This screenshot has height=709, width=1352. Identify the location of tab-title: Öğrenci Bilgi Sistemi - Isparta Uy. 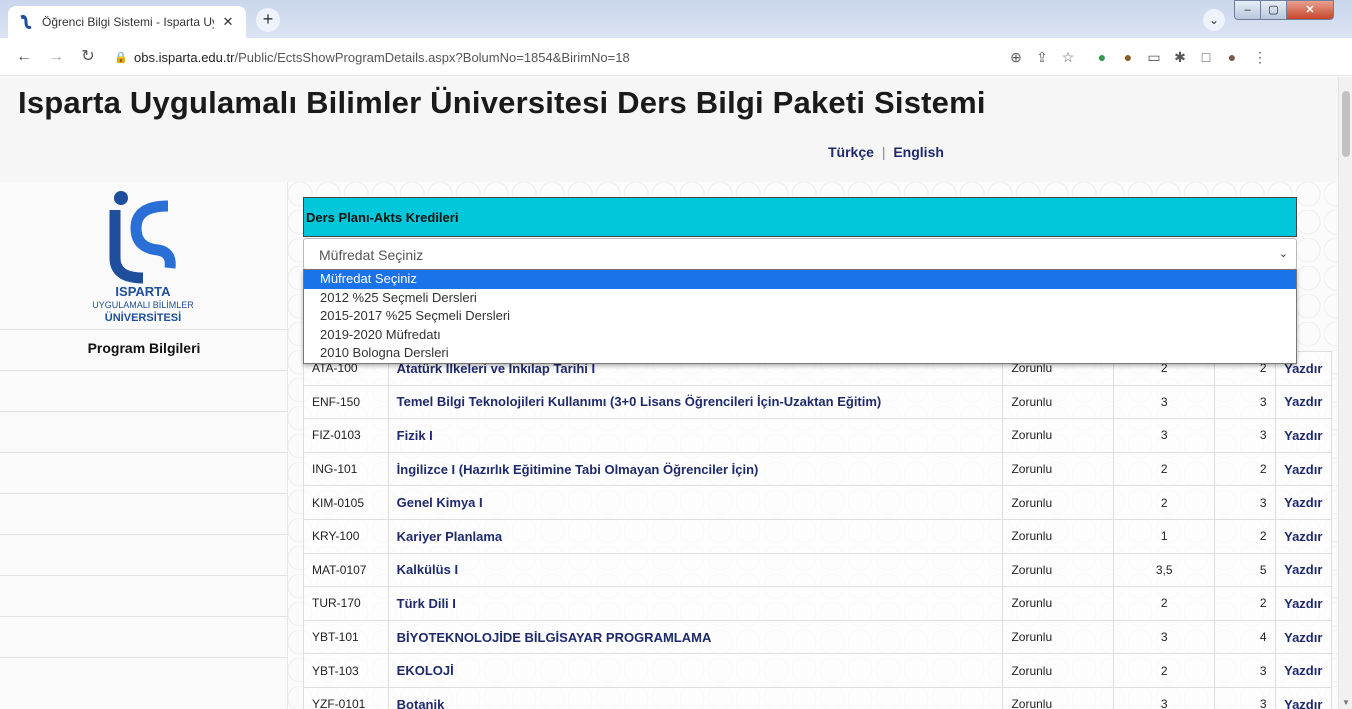
(128, 22).